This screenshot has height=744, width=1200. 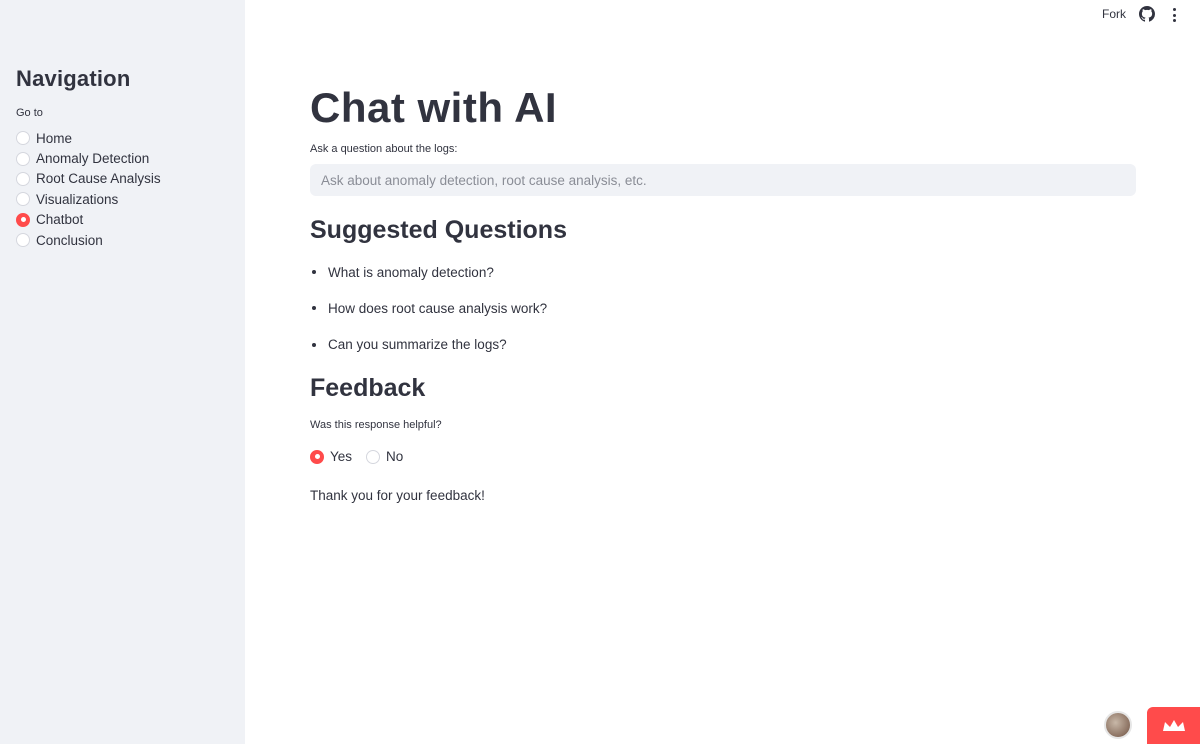 What do you see at coordinates (376, 425) in the screenshot?
I see `feedback-question-label: Was this response helpful?` at bounding box center [376, 425].